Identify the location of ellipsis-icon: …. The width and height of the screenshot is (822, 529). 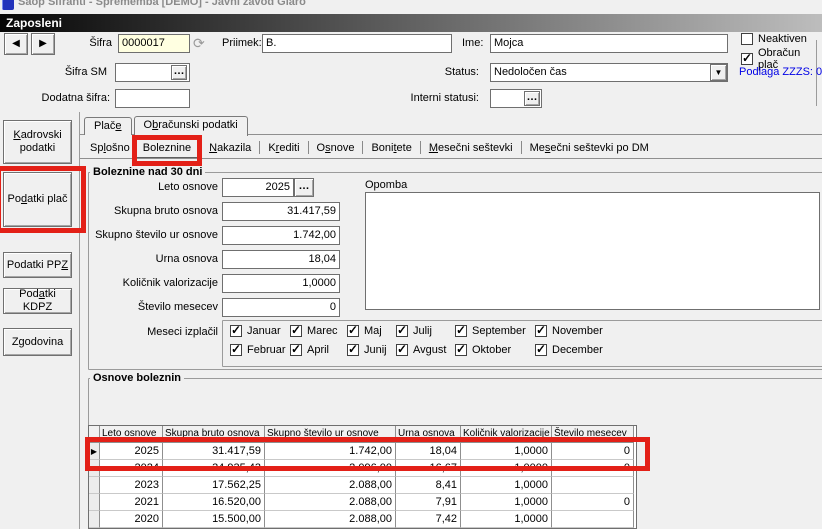
(532, 97).